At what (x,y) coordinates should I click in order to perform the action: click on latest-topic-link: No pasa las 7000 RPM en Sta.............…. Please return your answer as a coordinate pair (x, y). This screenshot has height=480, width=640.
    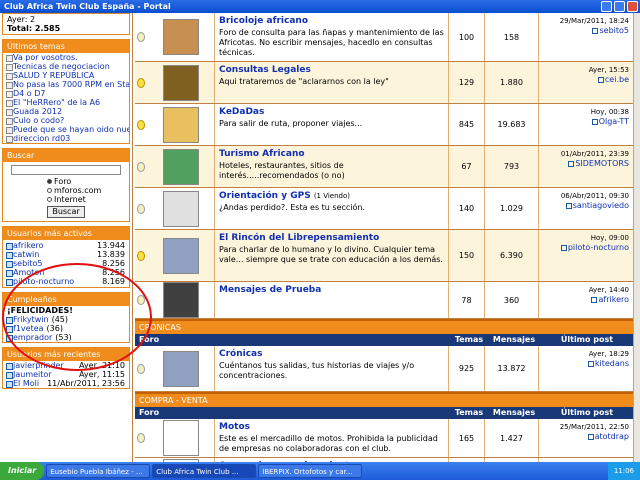
    Looking at the image, I should click on (66, 84).